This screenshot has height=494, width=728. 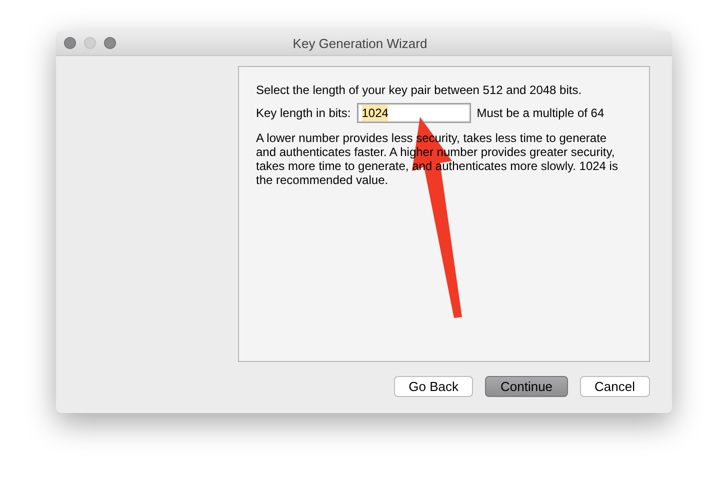 I want to click on zoom-button, so click(x=110, y=43).